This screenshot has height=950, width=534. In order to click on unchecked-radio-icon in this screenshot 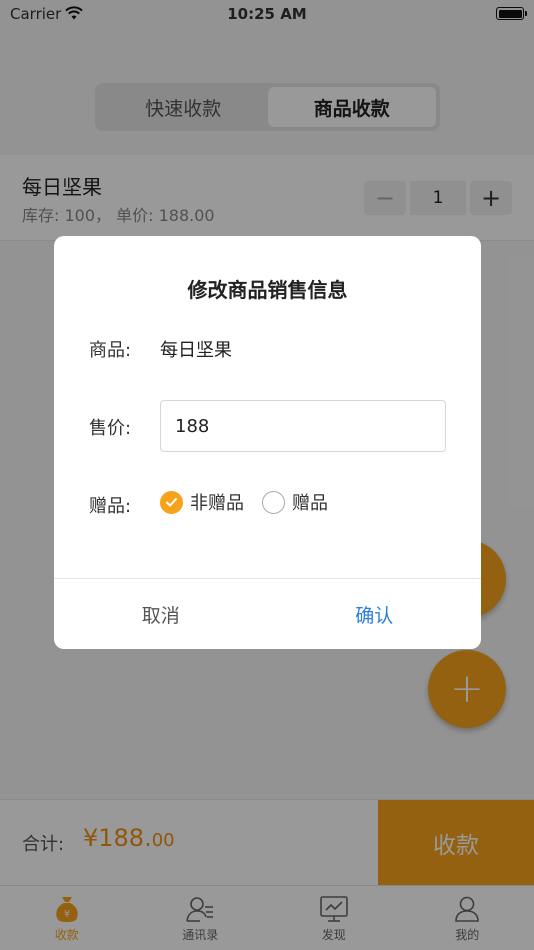, I will do `click(273, 502)`.